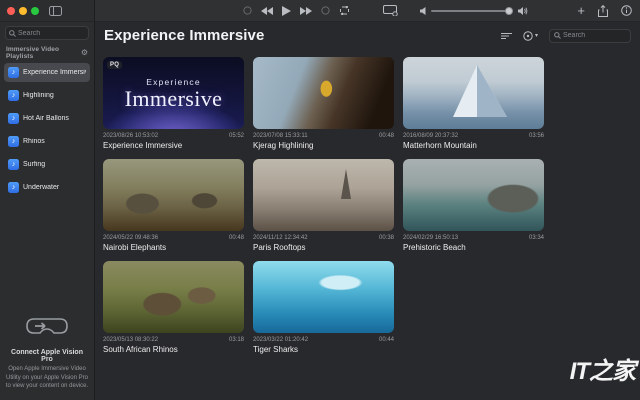 This screenshot has width=640, height=400. I want to click on share-icon, so click(603, 10).